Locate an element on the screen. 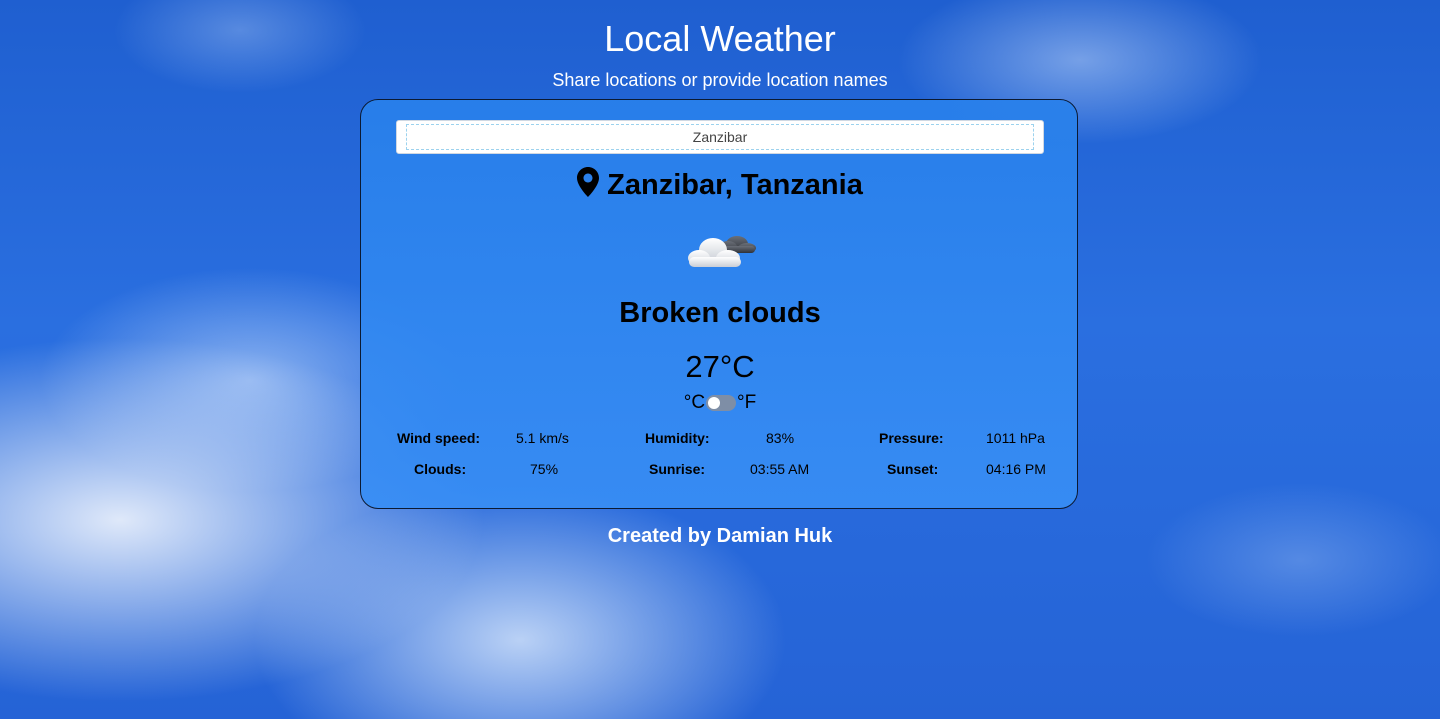 Image resolution: width=1440 pixels, height=719 pixels. sunset-value: 04:16 PM is located at coordinates (1016, 469).